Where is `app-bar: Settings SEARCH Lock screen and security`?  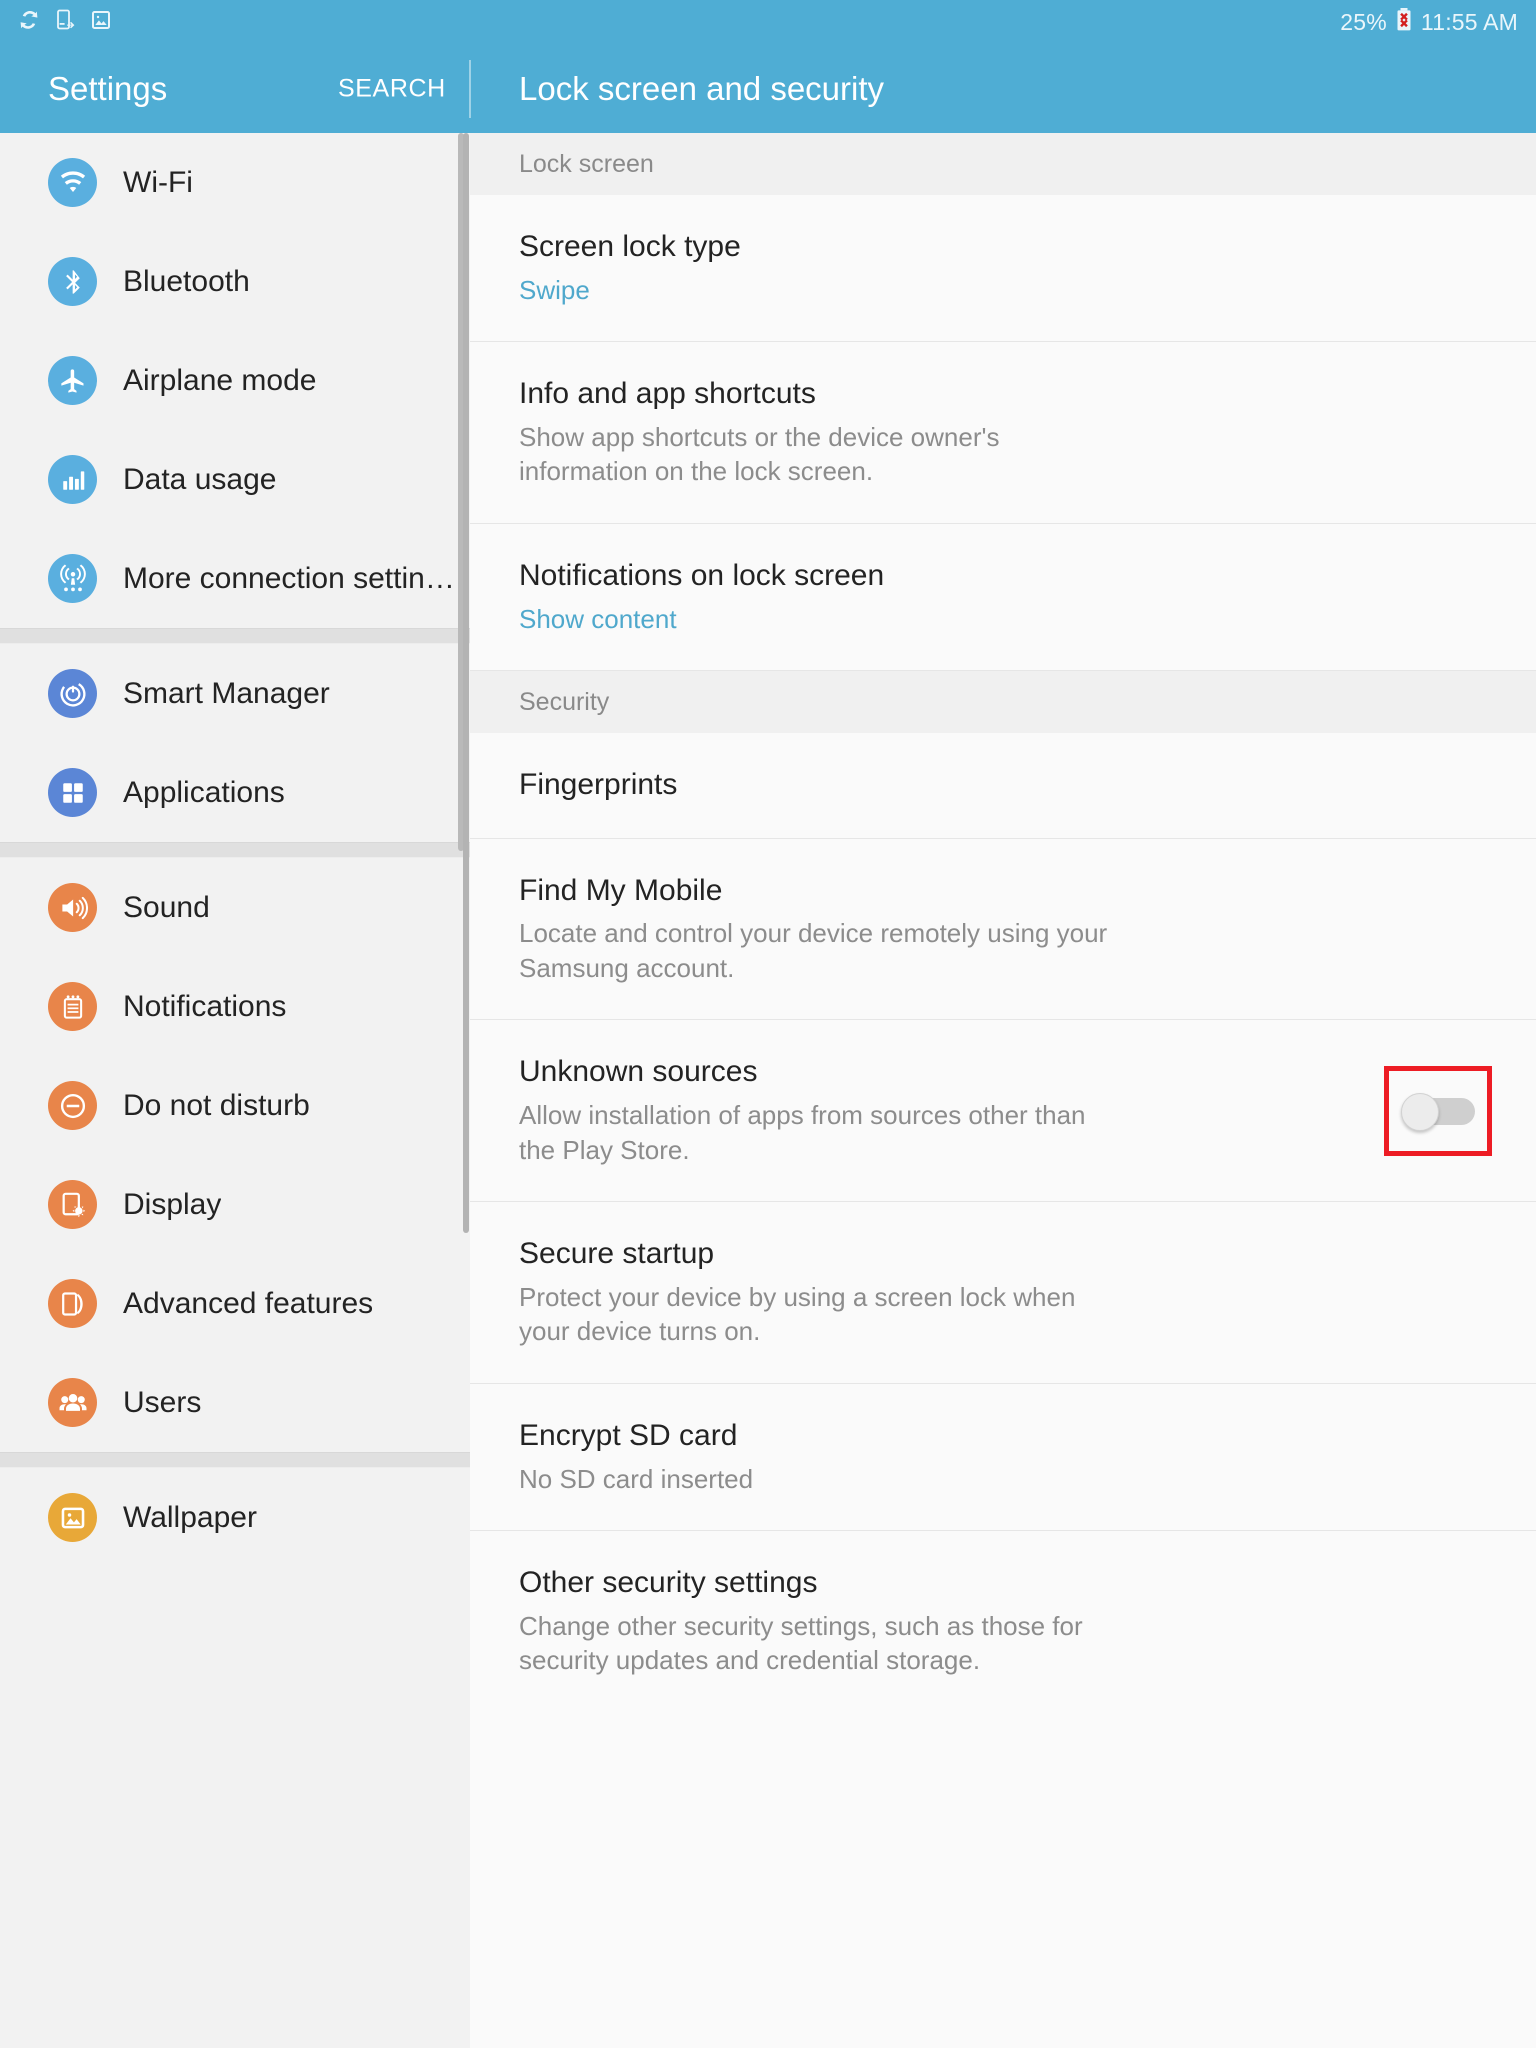
app-bar: Settings SEARCH Lock screen and security is located at coordinates (768, 88).